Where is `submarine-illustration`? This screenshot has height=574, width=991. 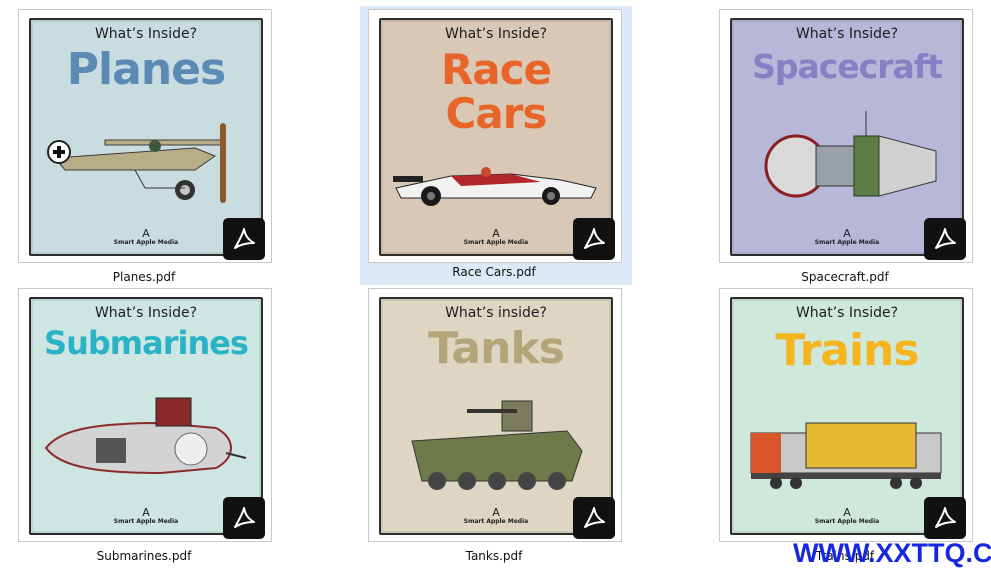 submarine-illustration is located at coordinates (145, 436).